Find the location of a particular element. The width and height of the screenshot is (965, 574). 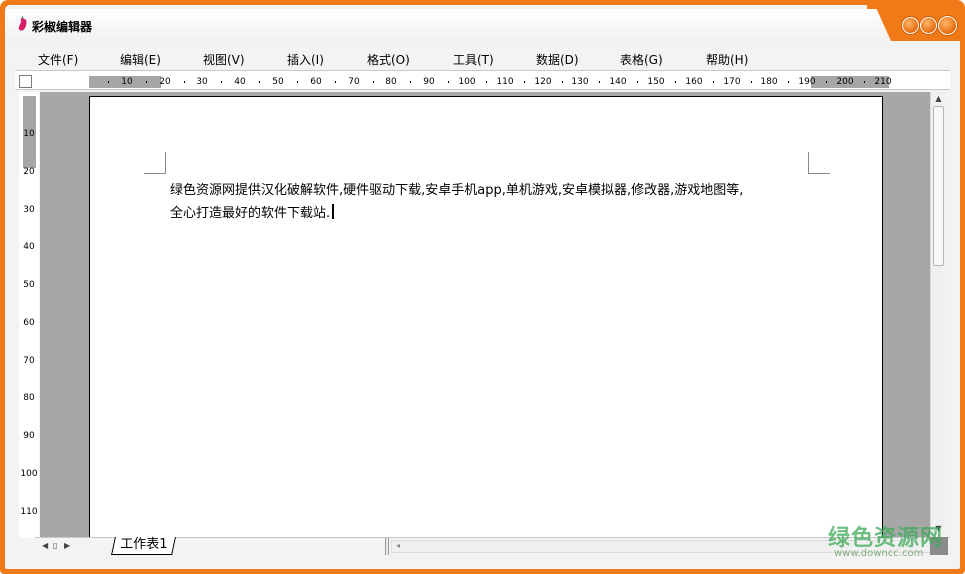

menu-help: 帮助(H) is located at coordinates (727, 59).